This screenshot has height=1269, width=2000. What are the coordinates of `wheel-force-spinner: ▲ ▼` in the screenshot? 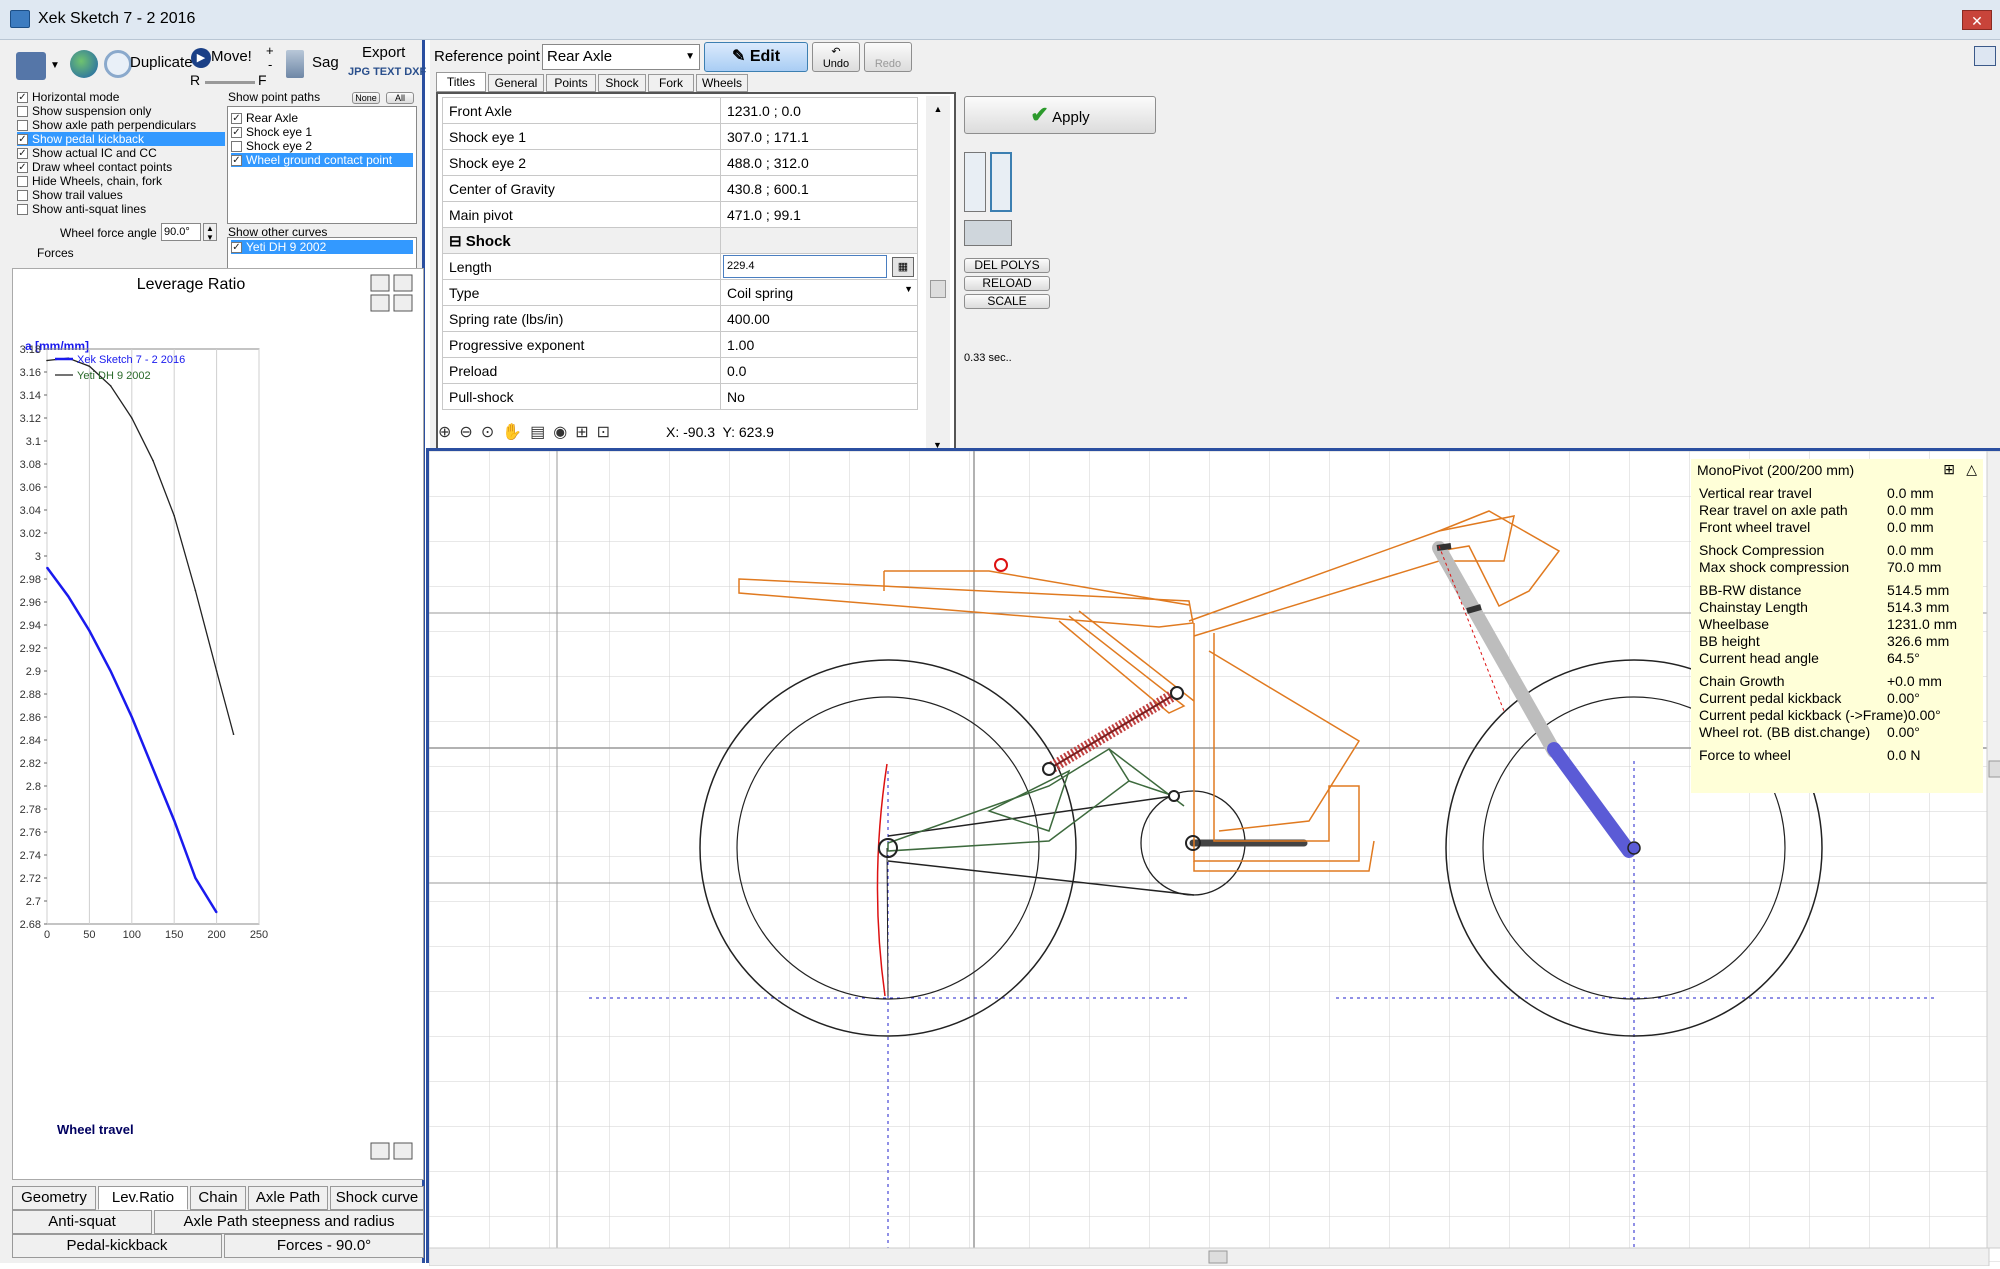 It's located at (210, 232).